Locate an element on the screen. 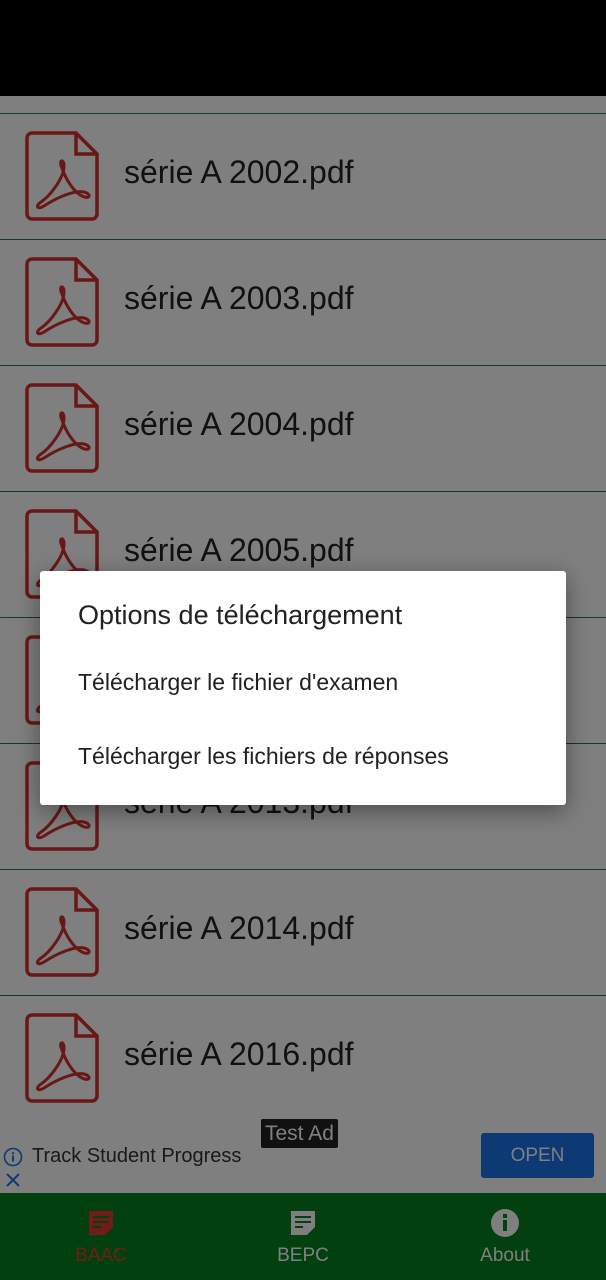 This screenshot has width=606, height=1280. download-answers-option: Télécharger les fichiers de réponses is located at coordinates (303, 756).